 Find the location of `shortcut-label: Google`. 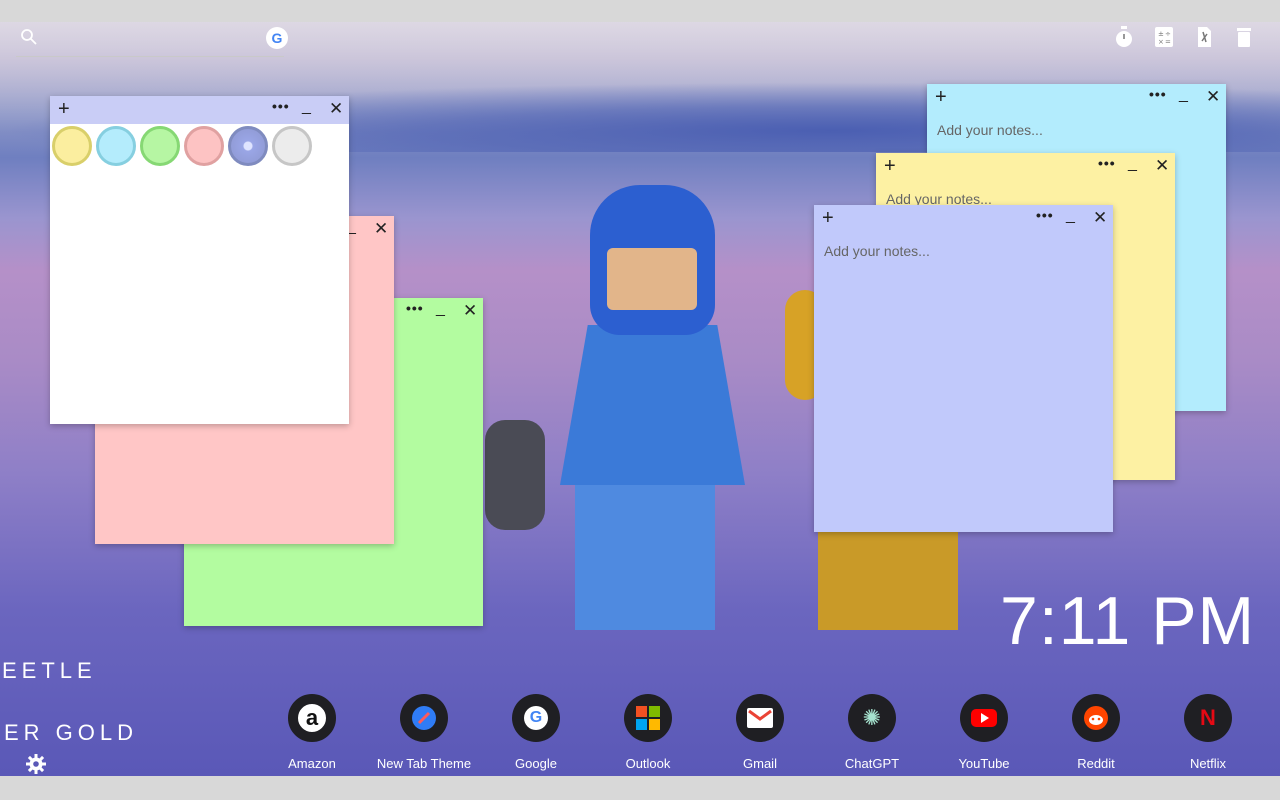

shortcut-label: Google is located at coordinates (536, 763).